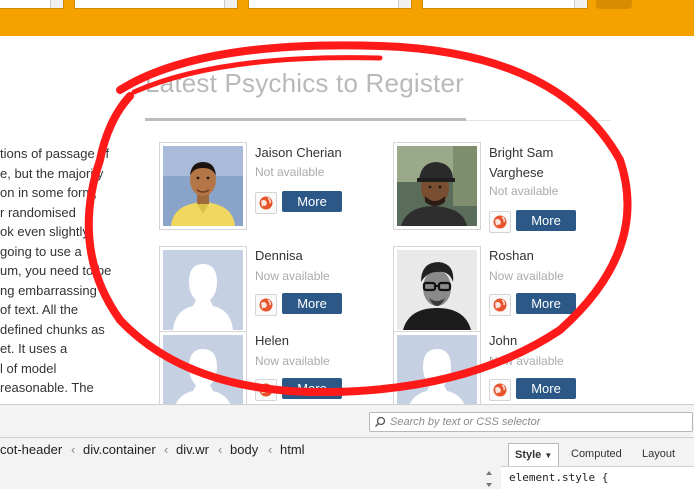 This screenshot has width=694, height=490. I want to click on css-rule-line: element.style {, so click(559, 477).